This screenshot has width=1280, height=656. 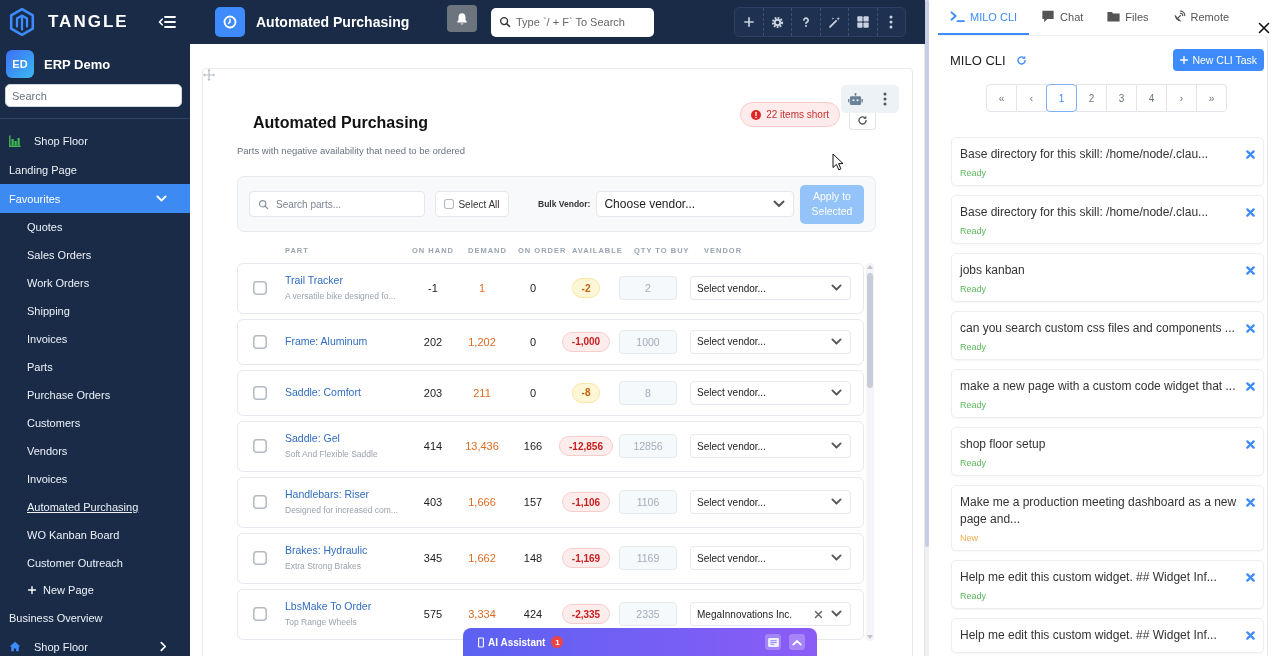 I want to click on on-hand-value: -1, so click(x=433, y=288).